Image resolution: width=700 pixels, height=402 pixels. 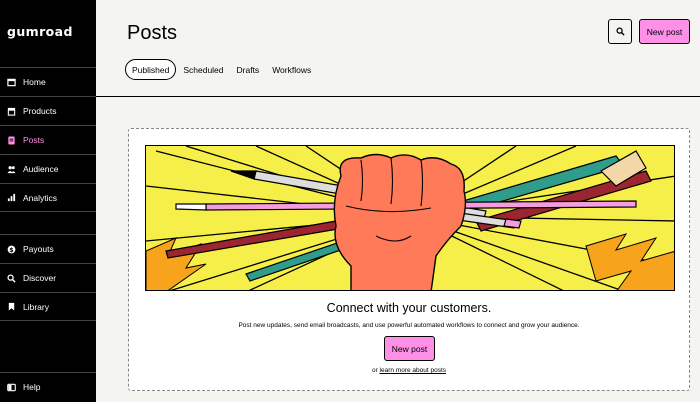 I want to click on sidebar-item-label: Analytics, so click(x=40, y=197).